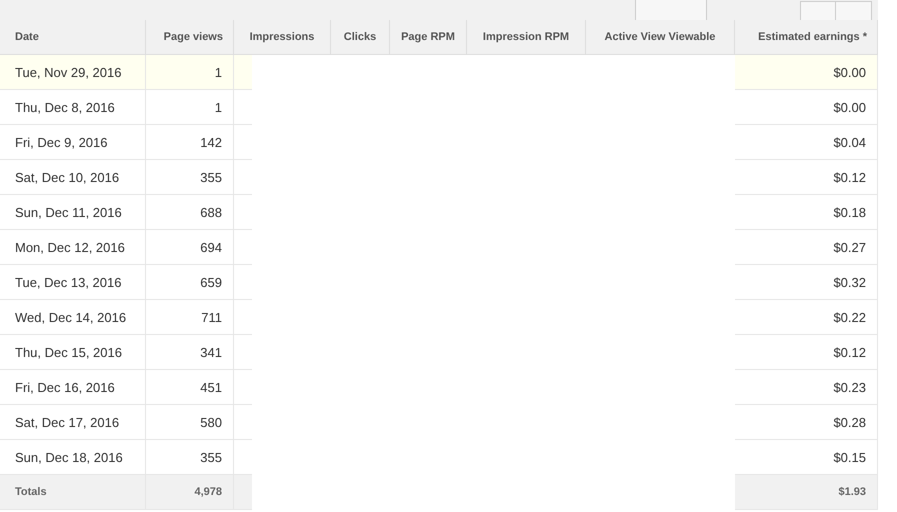 The image size is (897, 512). What do you see at coordinates (806, 282) in the screenshot?
I see `earnings-cell: $0.32` at bounding box center [806, 282].